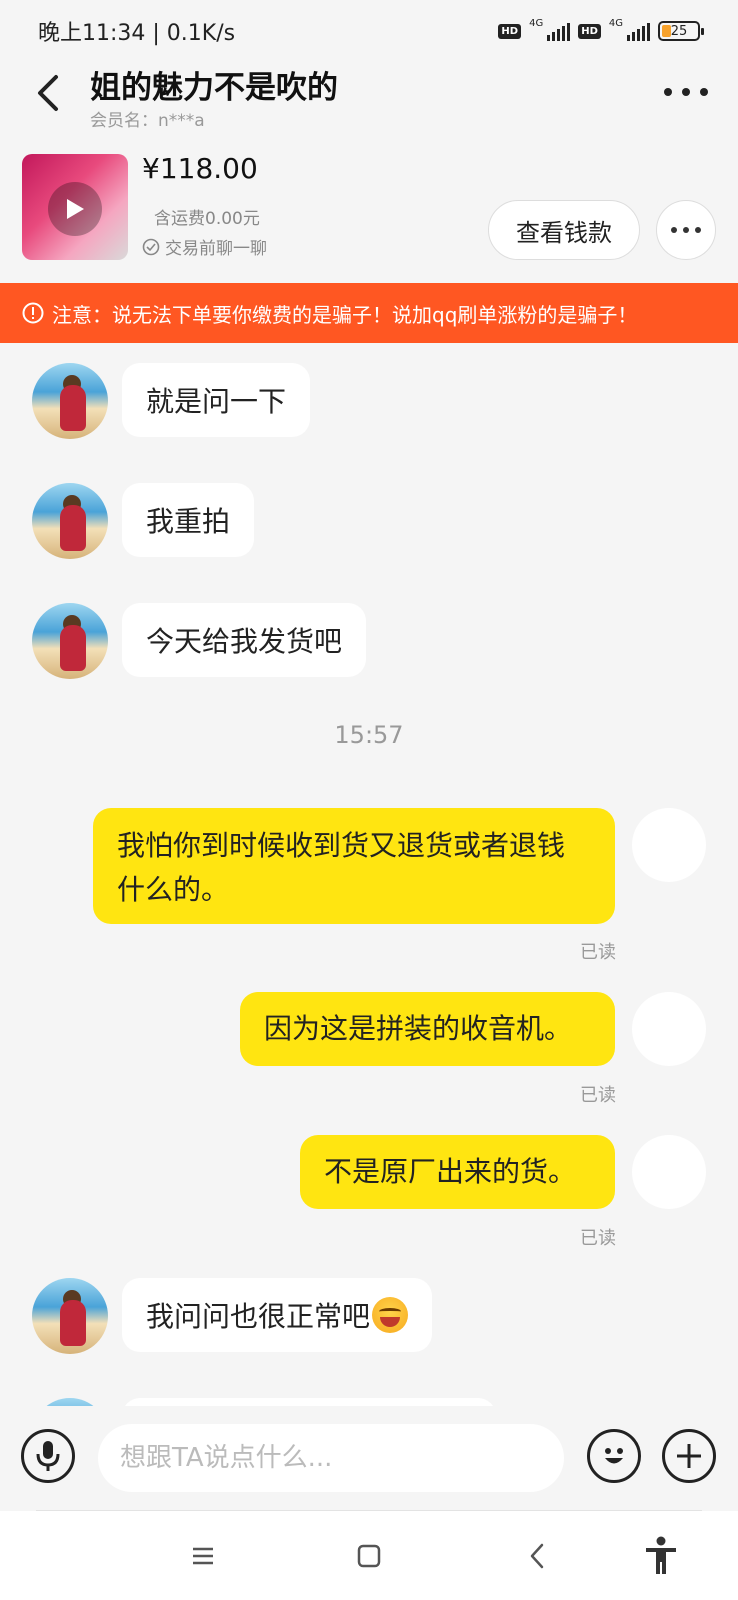 This screenshot has height=1600, width=738. I want to click on back-button, so click(48, 93).